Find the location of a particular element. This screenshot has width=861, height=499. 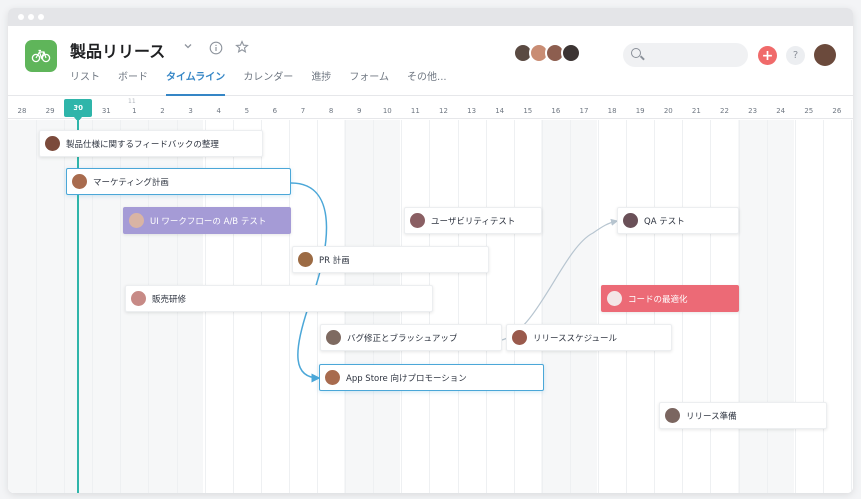

task-label: QA テスト is located at coordinates (664, 221).